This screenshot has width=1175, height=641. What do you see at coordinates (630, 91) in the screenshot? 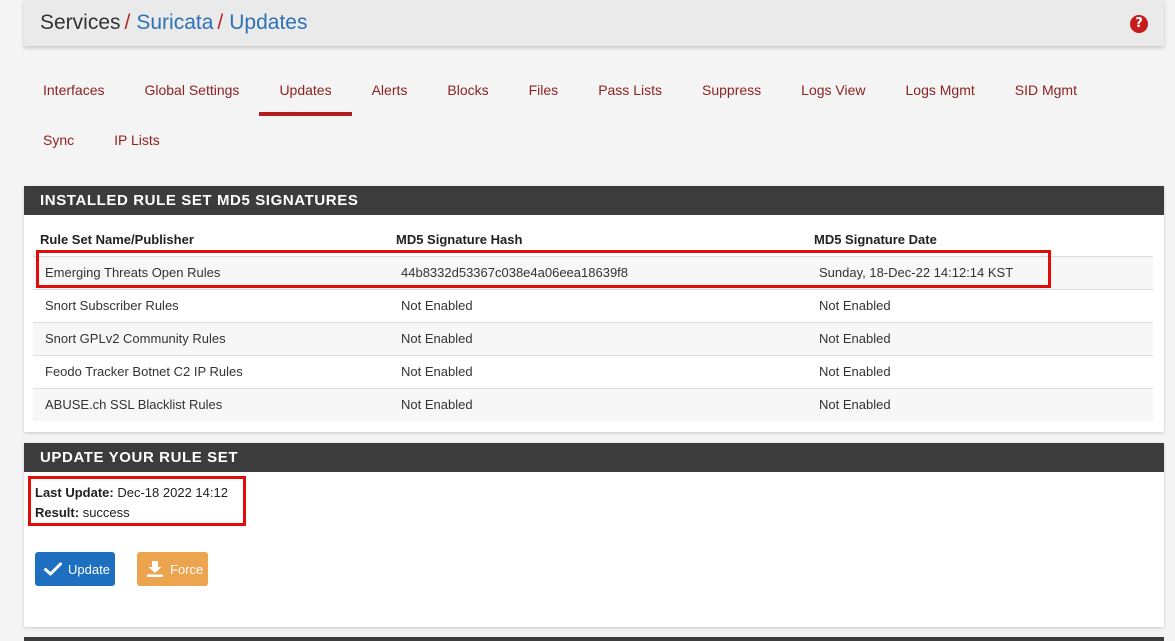
I see `tab-pass-lists: Pass Lists` at bounding box center [630, 91].